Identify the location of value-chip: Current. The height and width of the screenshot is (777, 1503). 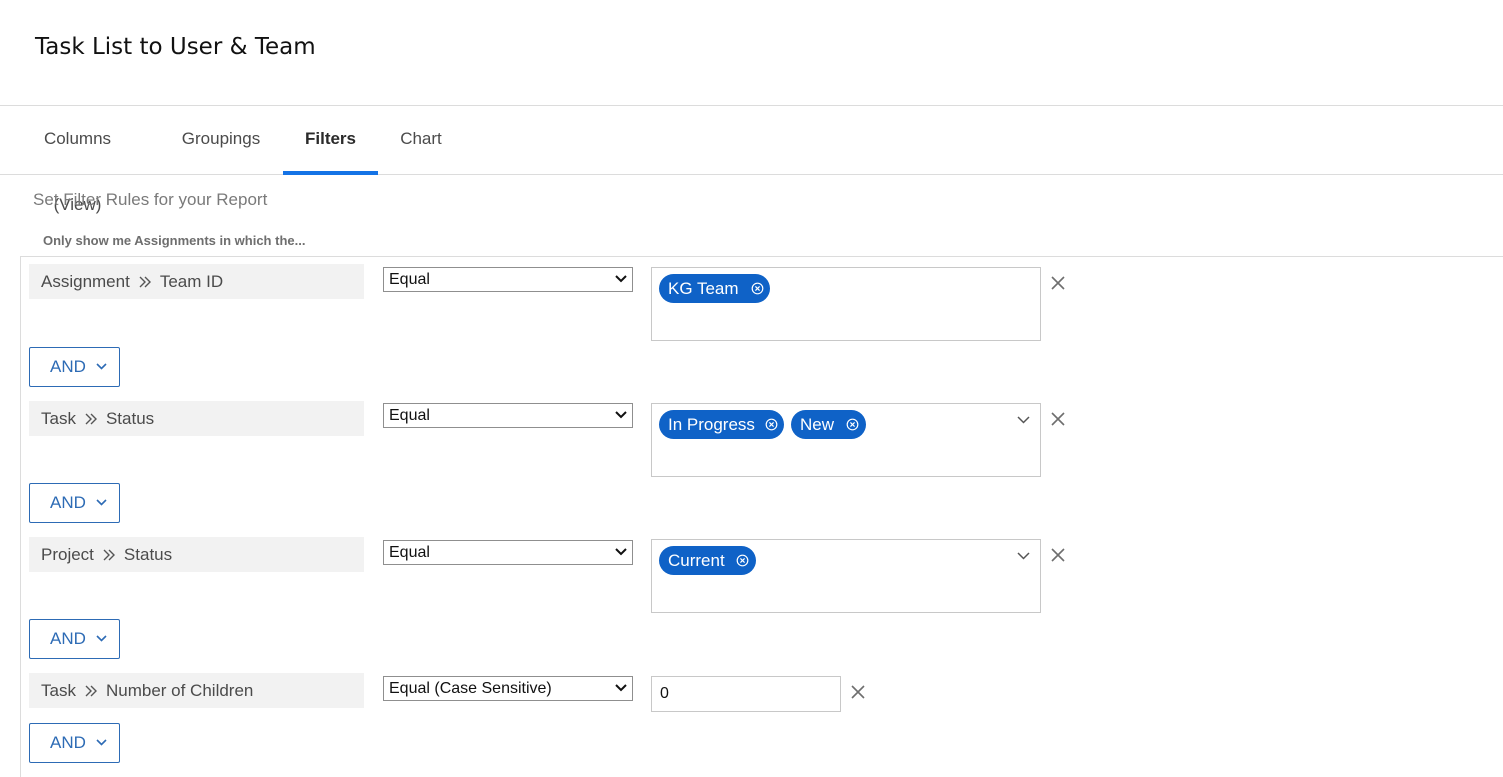
(707, 560).